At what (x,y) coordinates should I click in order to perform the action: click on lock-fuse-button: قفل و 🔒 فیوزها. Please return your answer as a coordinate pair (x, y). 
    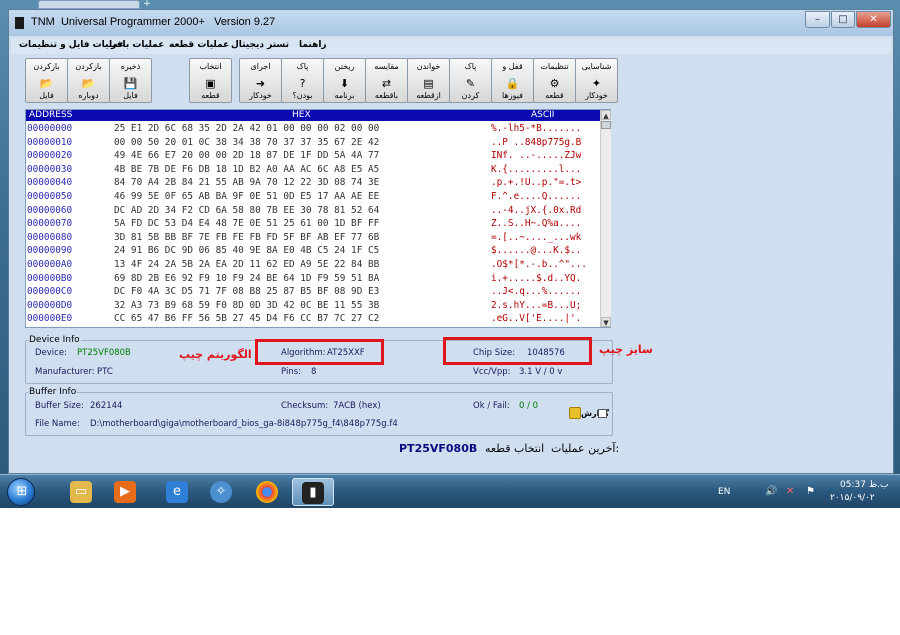
    Looking at the image, I should click on (512, 80).